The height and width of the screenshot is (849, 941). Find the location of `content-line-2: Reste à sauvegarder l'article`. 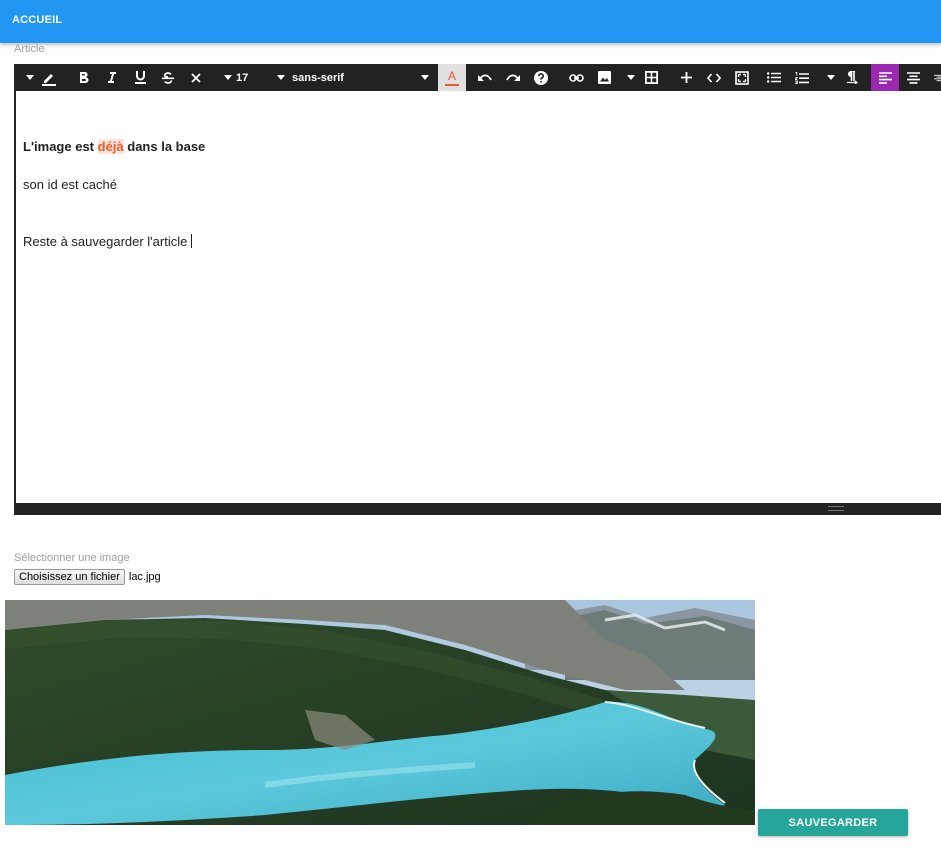

content-line-2: Reste à sauvegarder l'article is located at coordinates (108, 241).